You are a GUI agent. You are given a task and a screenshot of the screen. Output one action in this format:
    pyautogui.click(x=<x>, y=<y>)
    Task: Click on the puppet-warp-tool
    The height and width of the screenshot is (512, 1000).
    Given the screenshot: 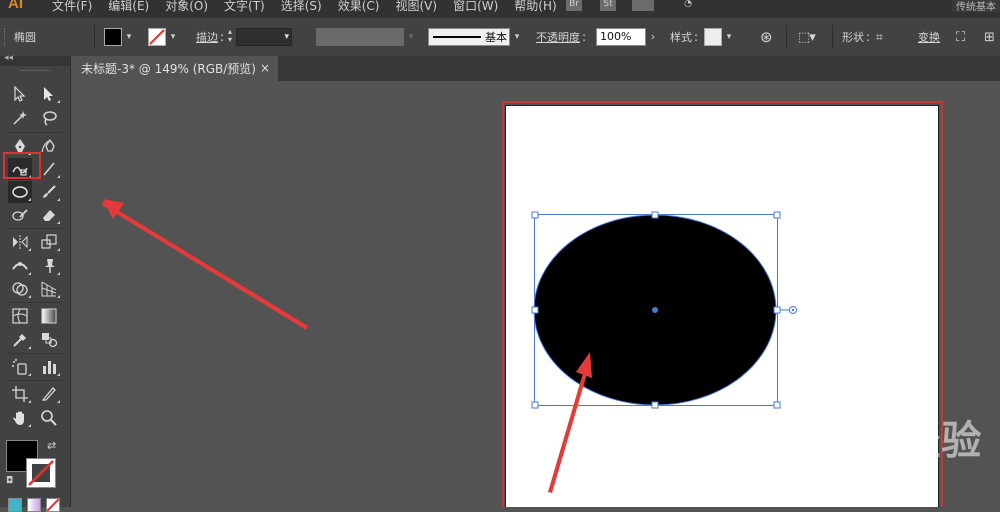 What is the action you would take?
    pyautogui.click(x=49, y=266)
    